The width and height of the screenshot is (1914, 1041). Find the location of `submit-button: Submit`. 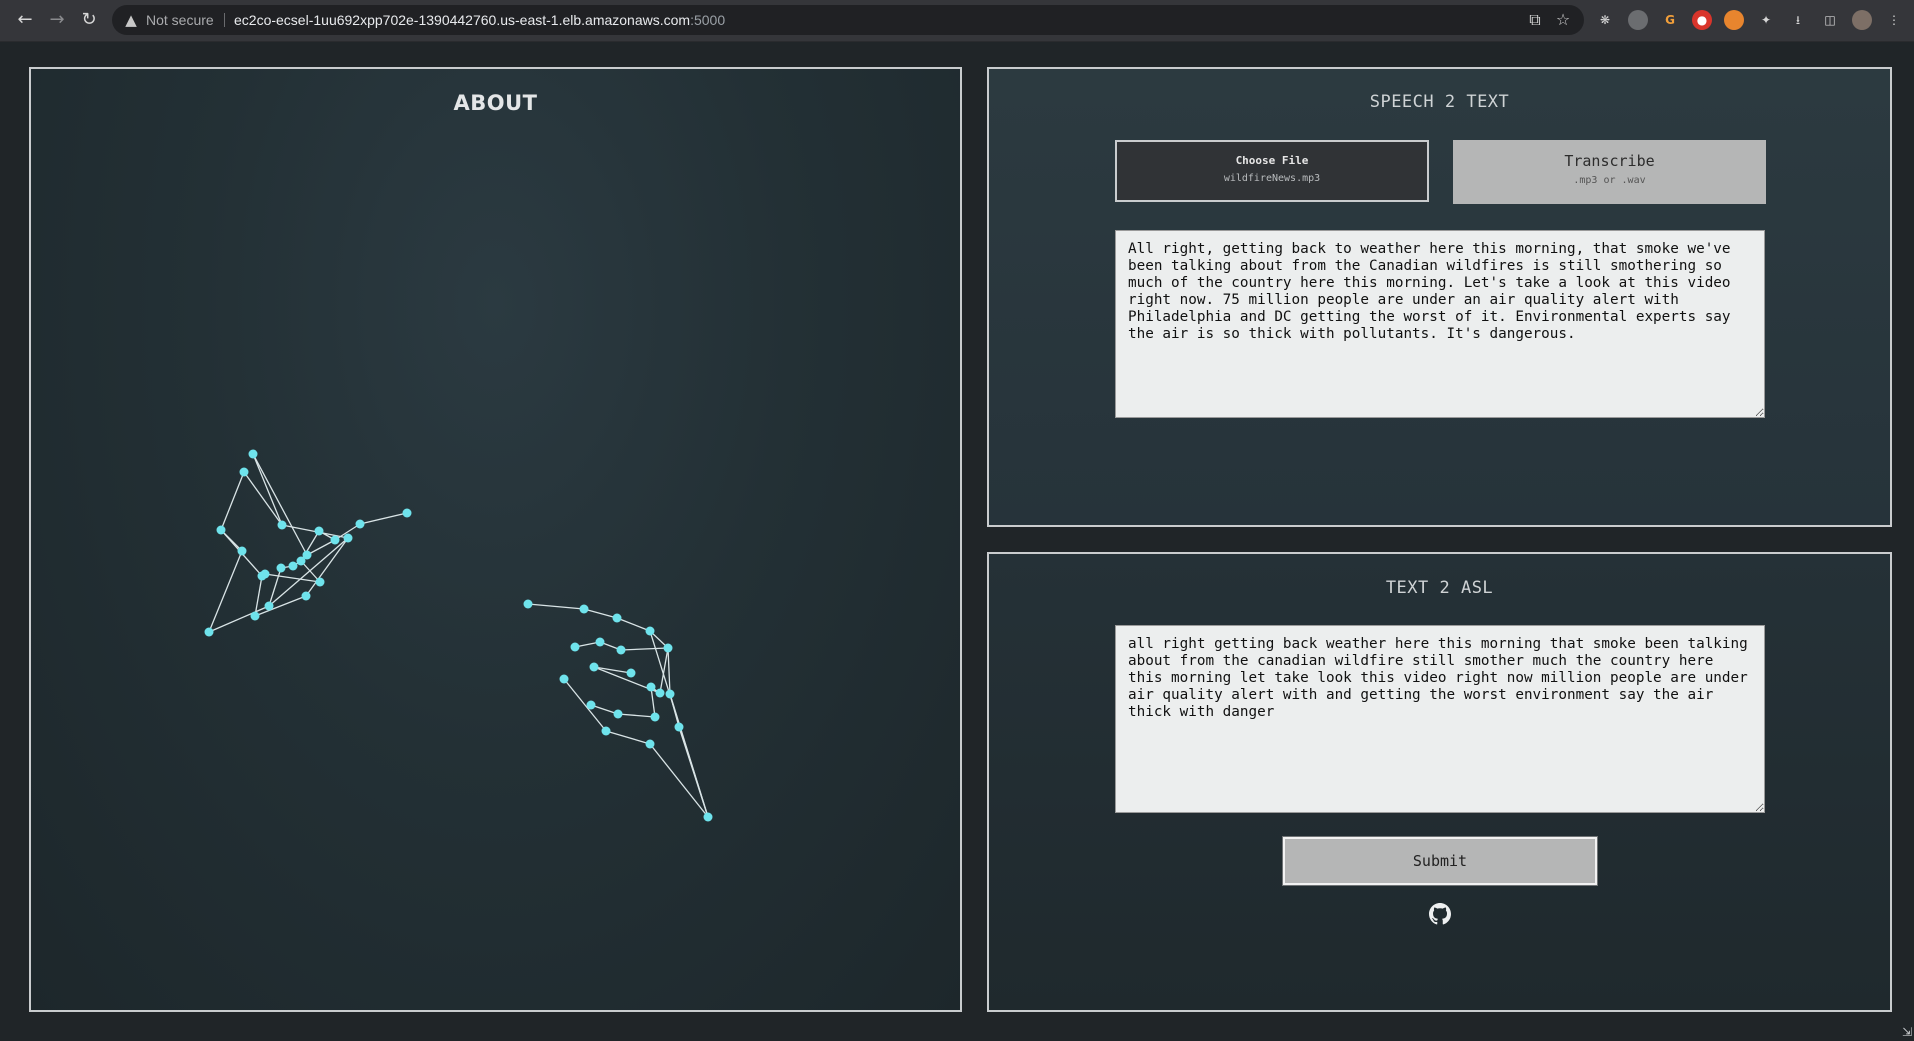

submit-button: Submit is located at coordinates (1440, 861).